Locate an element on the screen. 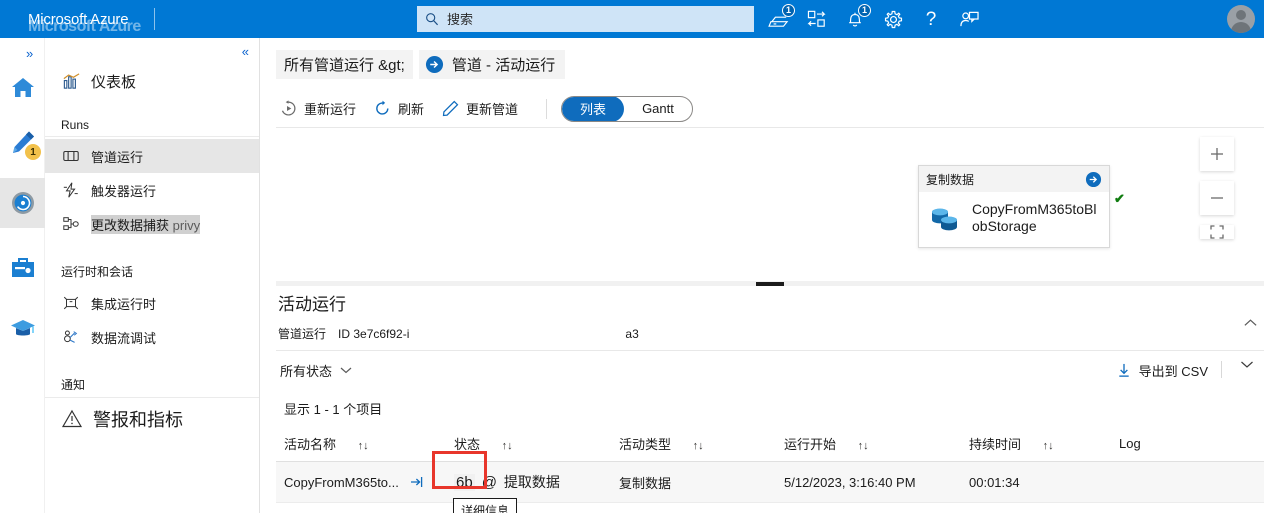  learning-cap-icon is located at coordinates (23, 328).